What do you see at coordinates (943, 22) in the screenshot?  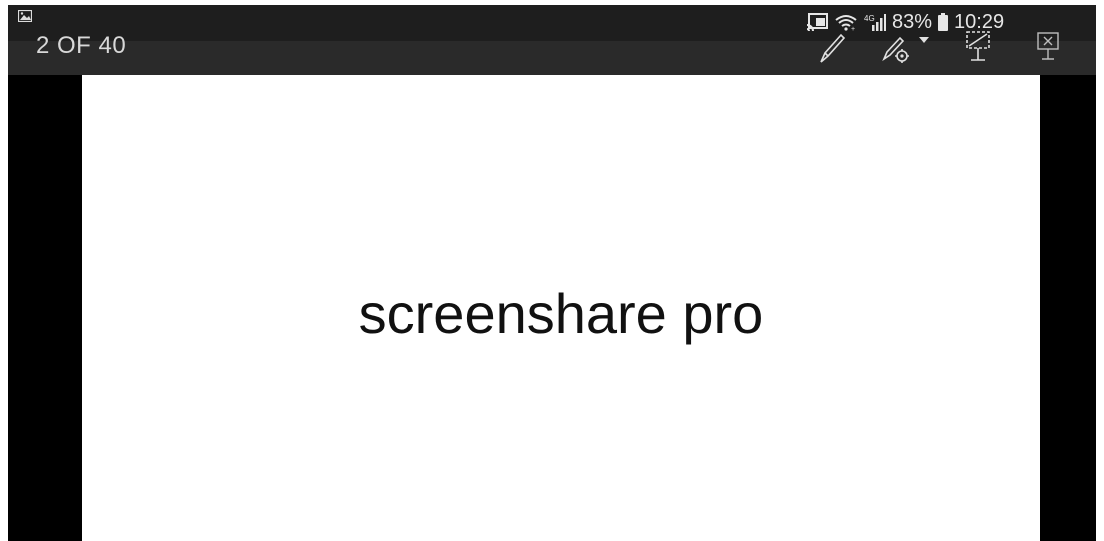 I see `battery-icon` at bounding box center [943, 22].